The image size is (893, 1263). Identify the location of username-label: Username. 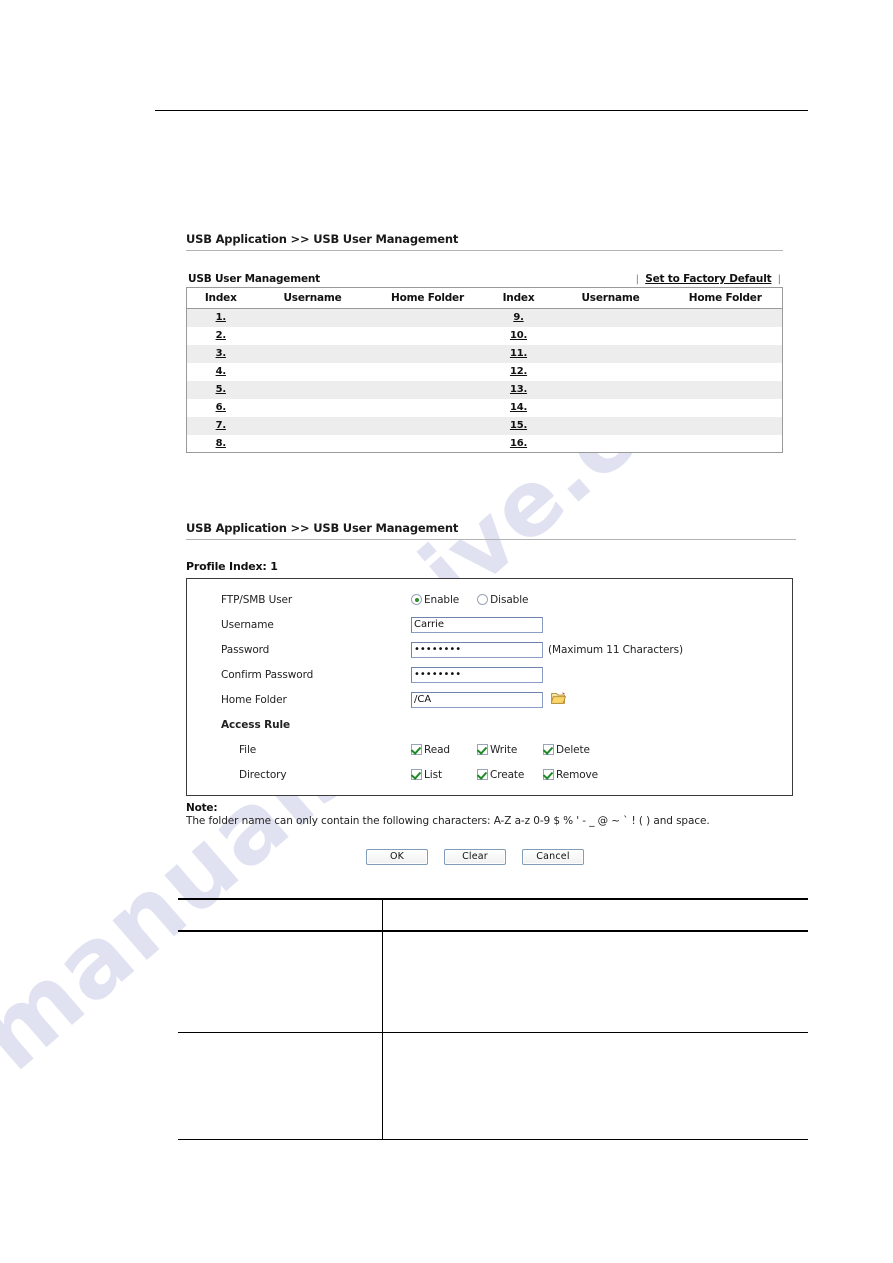
(247, 624).